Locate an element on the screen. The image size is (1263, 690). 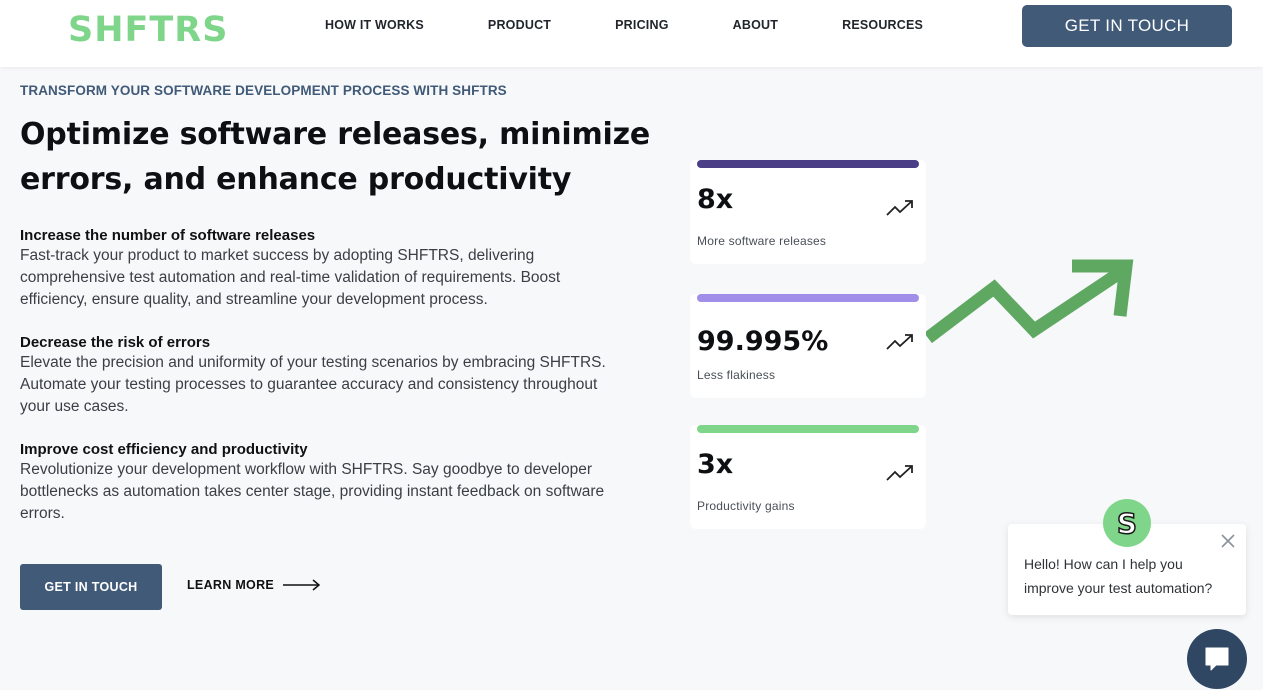
chat-icon is located at coordinates (1217, 659).